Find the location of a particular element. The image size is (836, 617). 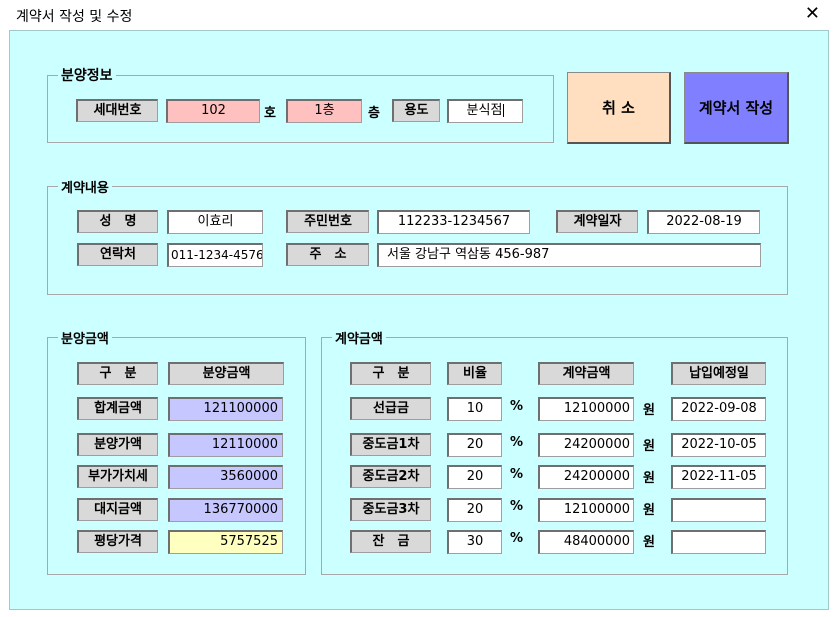

contract-row-amount: 48400000 is located at coordinates (586, 542).